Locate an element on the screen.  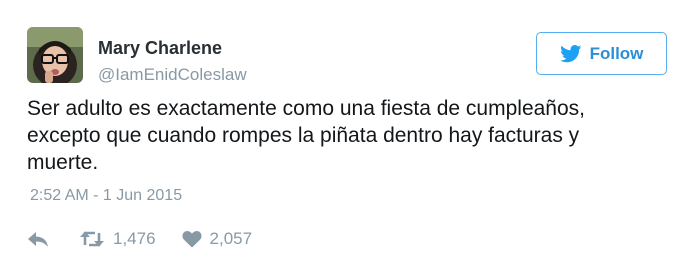
like-count: 2,057 is located at coordinates (231, 238).